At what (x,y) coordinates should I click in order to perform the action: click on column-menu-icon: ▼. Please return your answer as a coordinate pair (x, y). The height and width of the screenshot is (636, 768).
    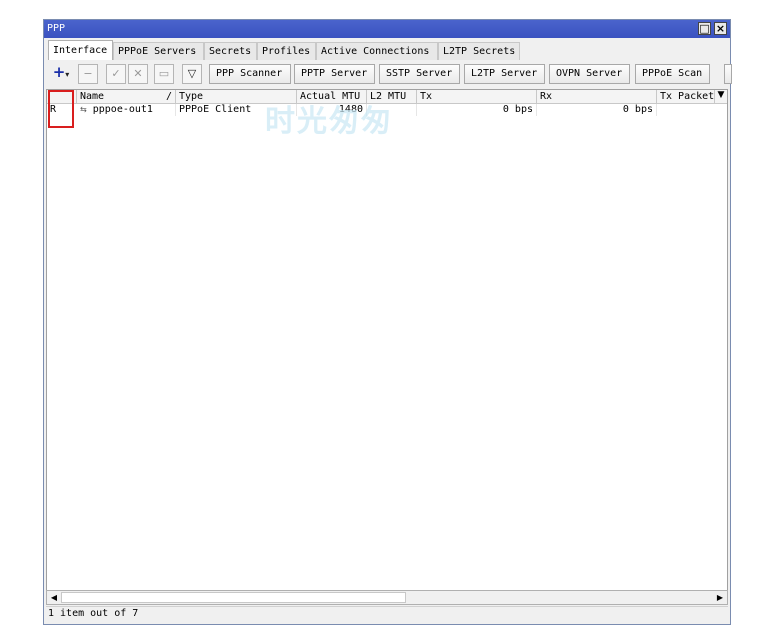
    Looking at the image, I should click on (721, 96).